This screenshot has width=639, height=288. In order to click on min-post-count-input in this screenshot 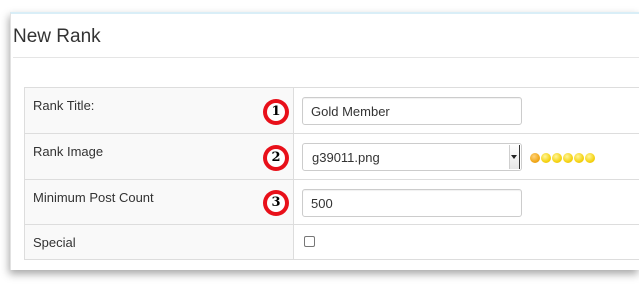, I will do `click(412, 203)`.